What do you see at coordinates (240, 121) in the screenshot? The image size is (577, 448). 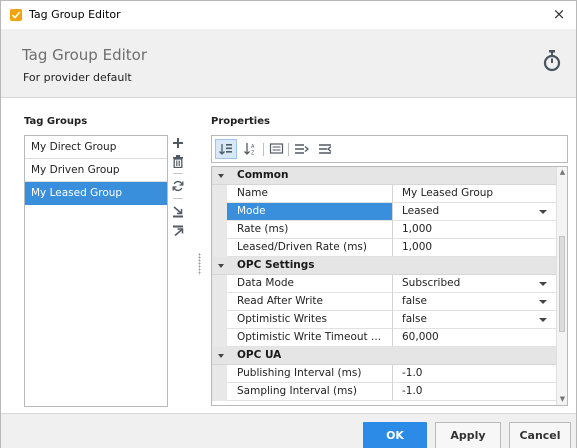 I see `properties-label: Properties` at bounding box center [240, 121].